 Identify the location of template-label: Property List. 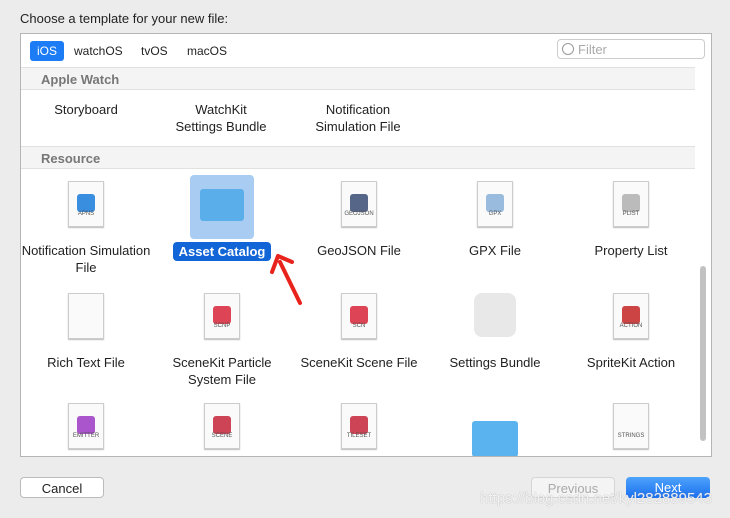
(631, 250).